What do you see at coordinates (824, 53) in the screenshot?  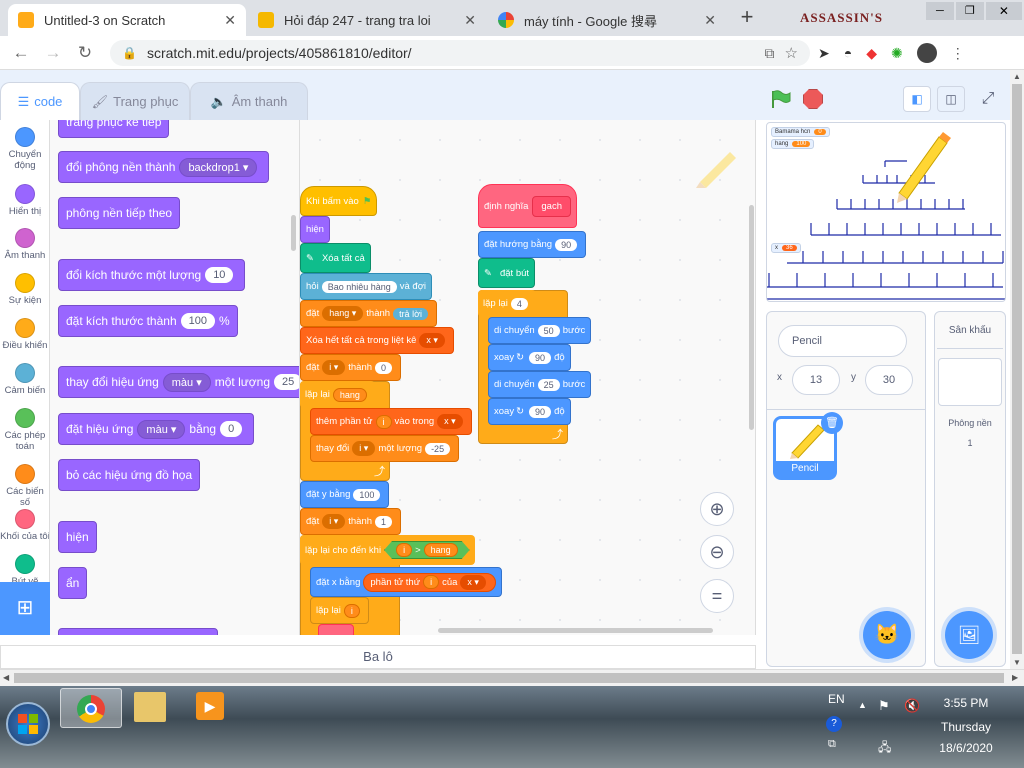 I see `cursor-extension-icon: ➤` at bounding box center [824, 53].